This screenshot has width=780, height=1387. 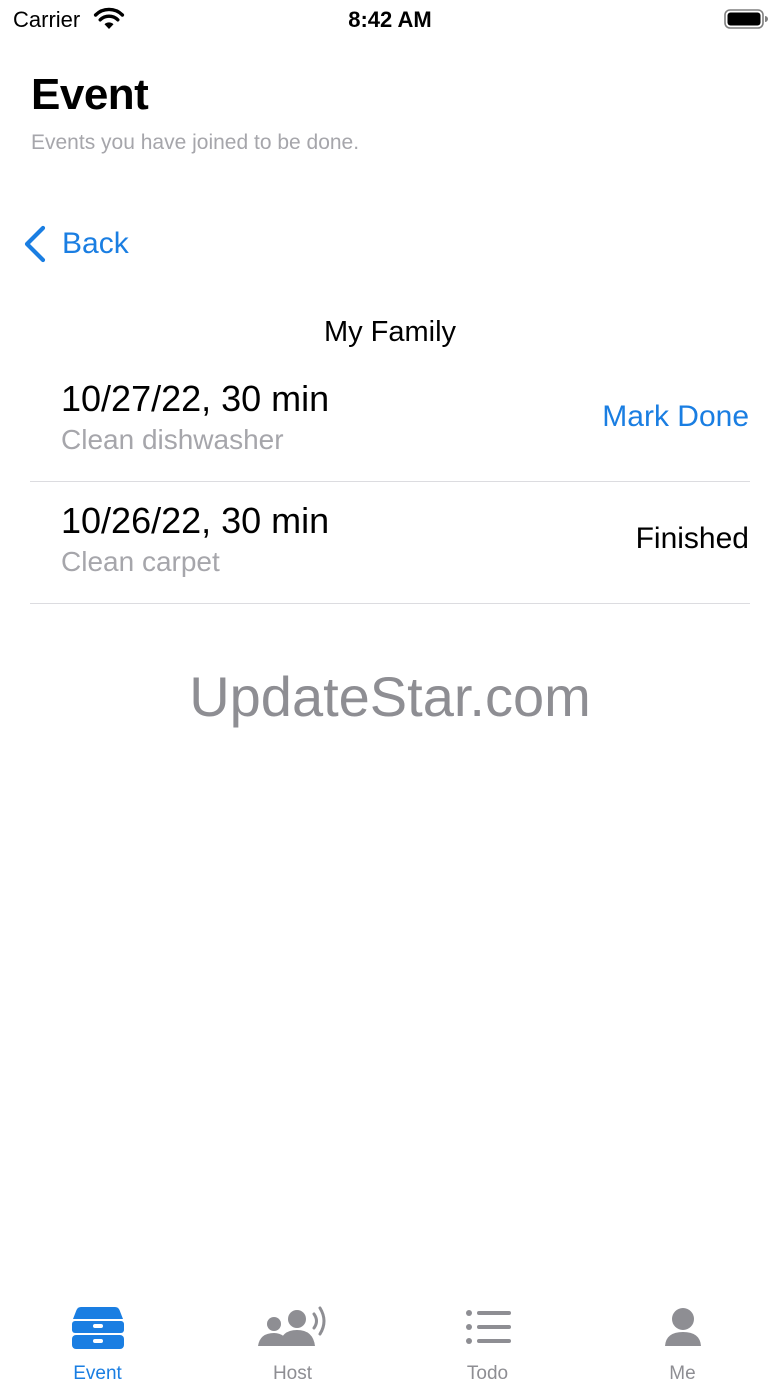 What do you see at coordinates (97, 1328) in the screenshot?
I see `tray-icon` at bounding box center [97, 1328].